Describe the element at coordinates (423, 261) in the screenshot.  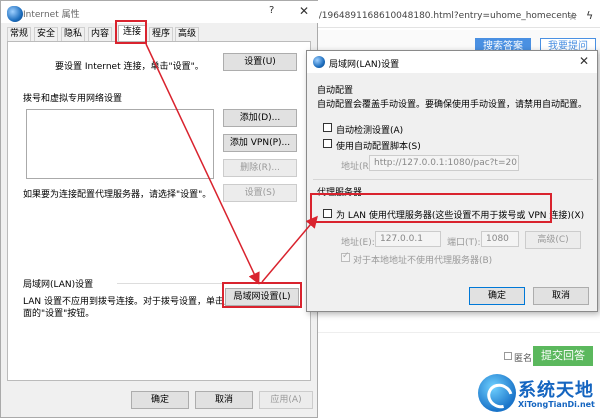
I see `bypass-local-label: 对于本地地址不使用代理服务器(B)` at that location.